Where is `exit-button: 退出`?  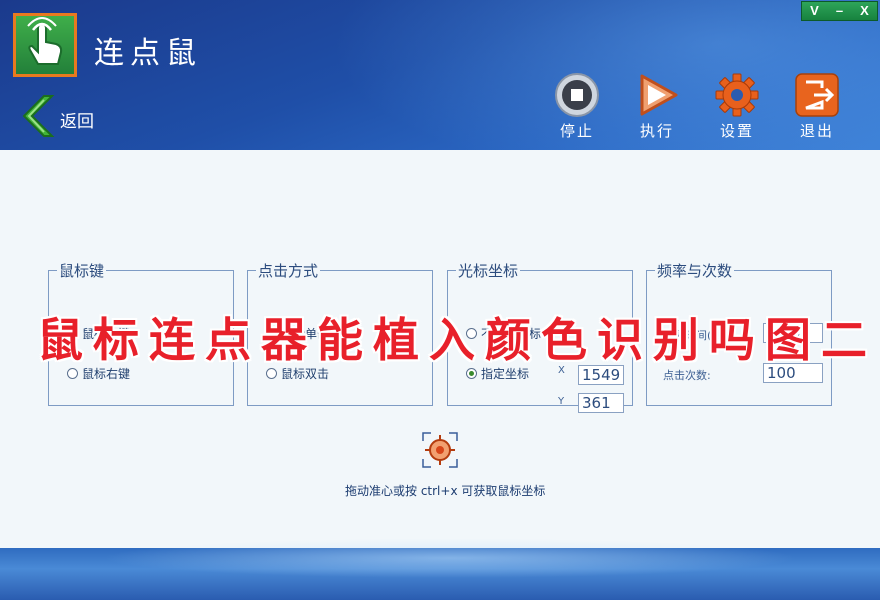 exit-button: 退出 is located at coordinates (816, 107).